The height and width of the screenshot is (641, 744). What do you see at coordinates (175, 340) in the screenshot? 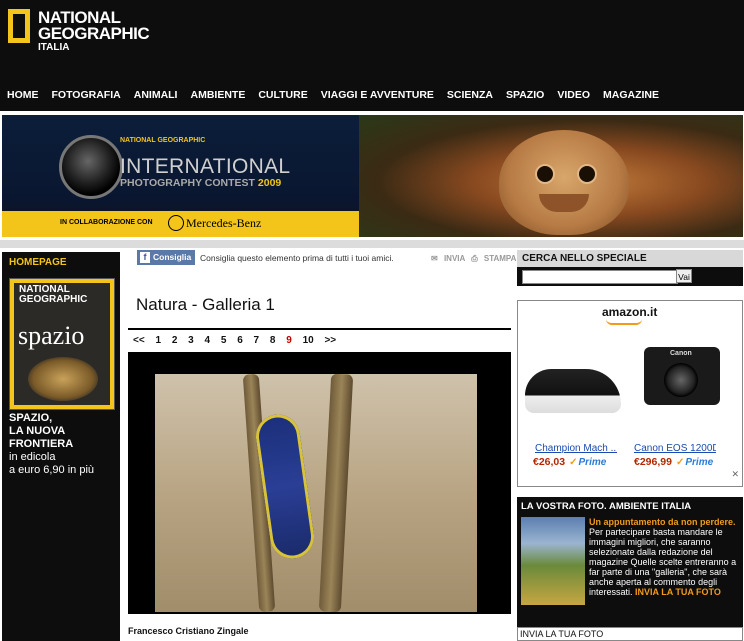
I see `pager-page: 2` at bounding box center [175, 340].